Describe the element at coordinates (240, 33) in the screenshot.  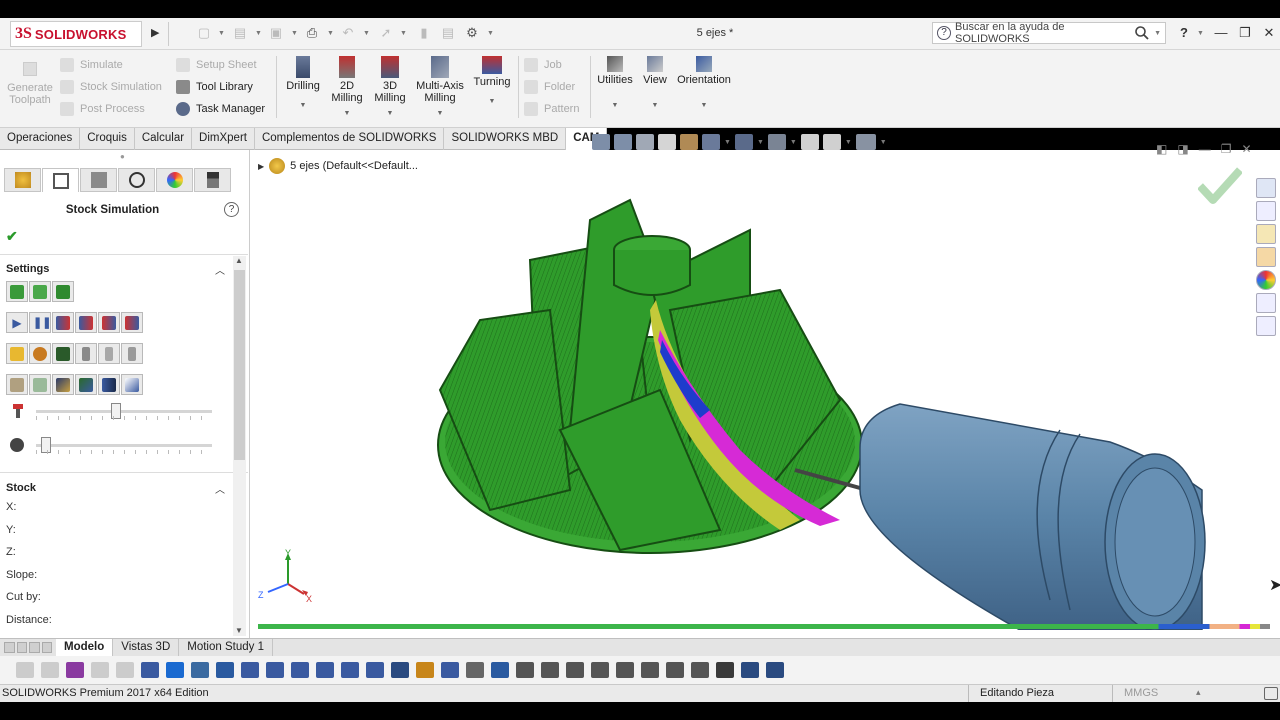
I see `open-doc-icon: ▤` at that location.